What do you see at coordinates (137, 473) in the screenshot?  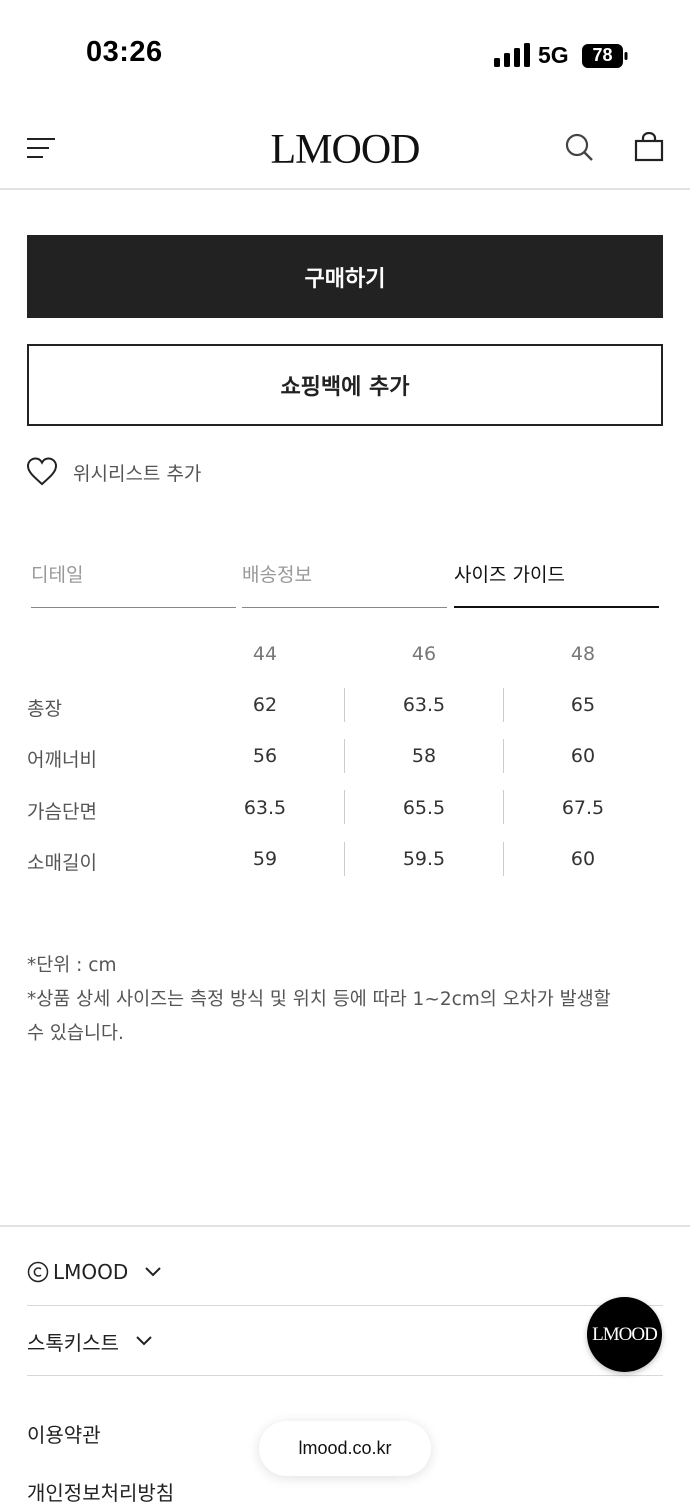 I see `wishlist-label: 위시리스트 추가` at bounding box center [137, 473].